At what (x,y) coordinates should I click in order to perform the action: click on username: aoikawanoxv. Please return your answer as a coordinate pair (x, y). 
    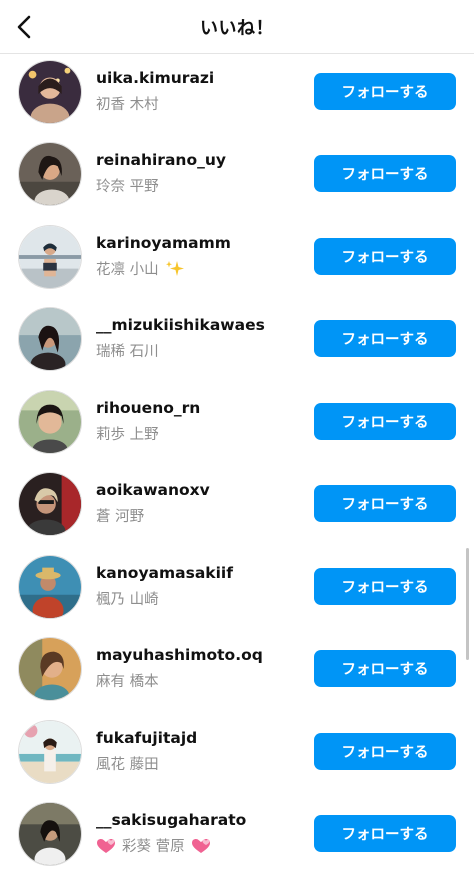
    Looking at the image, I should click on (153, 490).